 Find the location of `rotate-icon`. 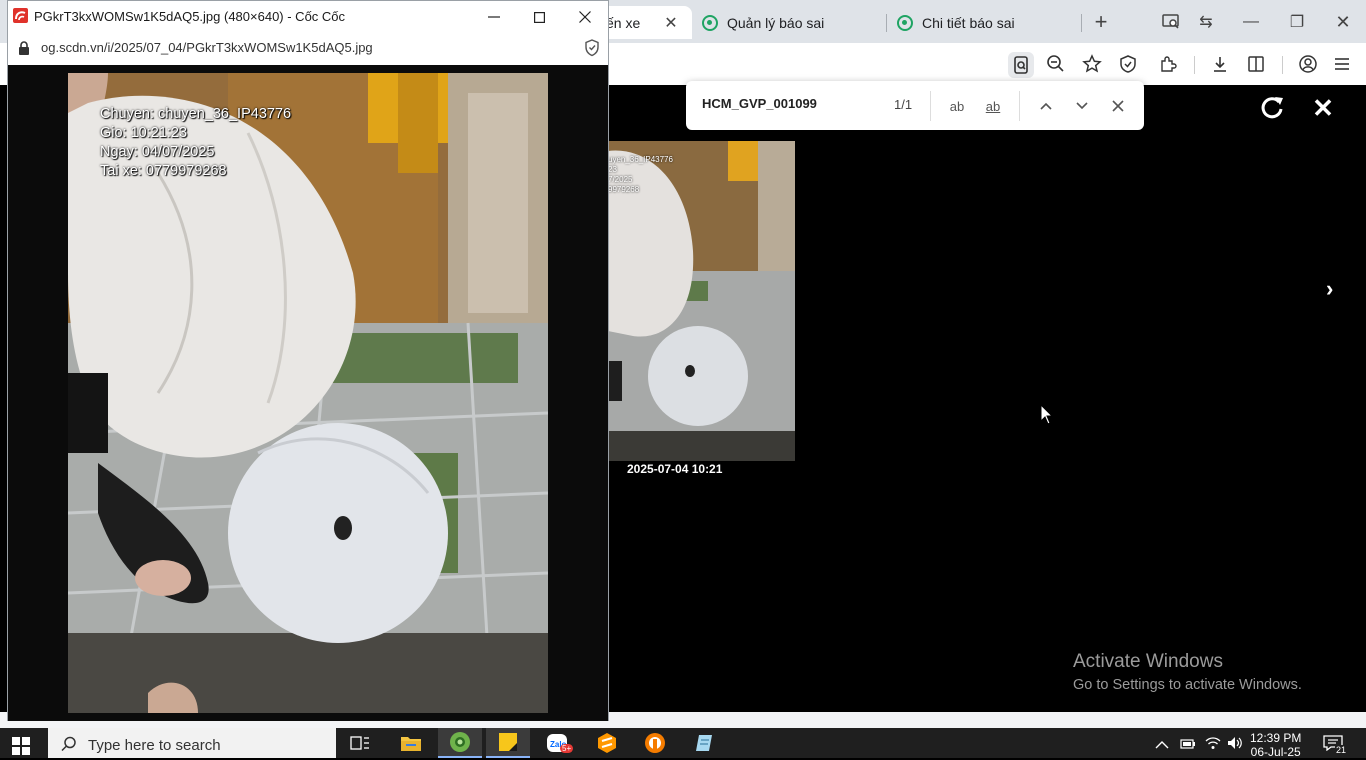

rotate-icon is located at coordinates (1272, 108).